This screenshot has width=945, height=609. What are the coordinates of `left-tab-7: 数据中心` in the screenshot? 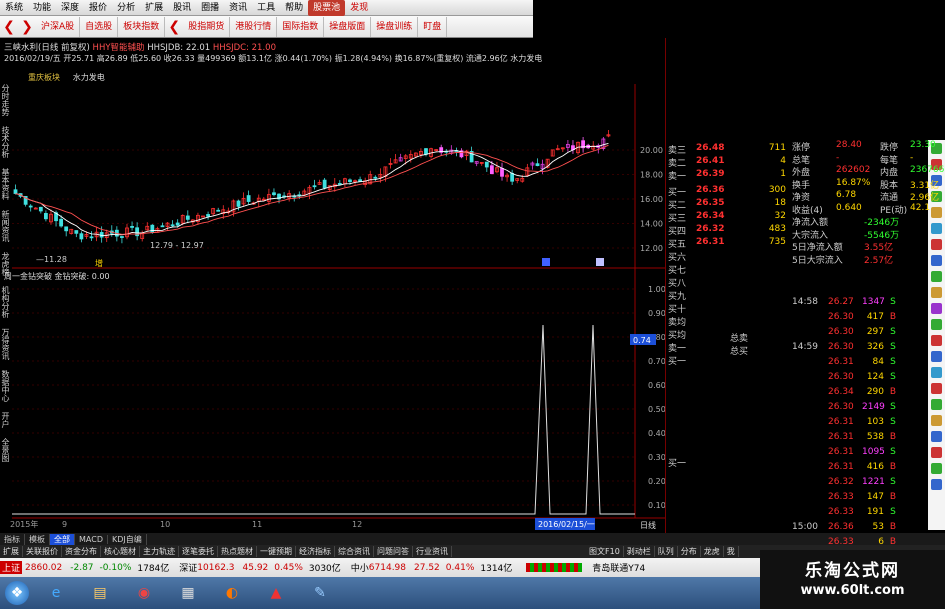 It's located at (5, 386).